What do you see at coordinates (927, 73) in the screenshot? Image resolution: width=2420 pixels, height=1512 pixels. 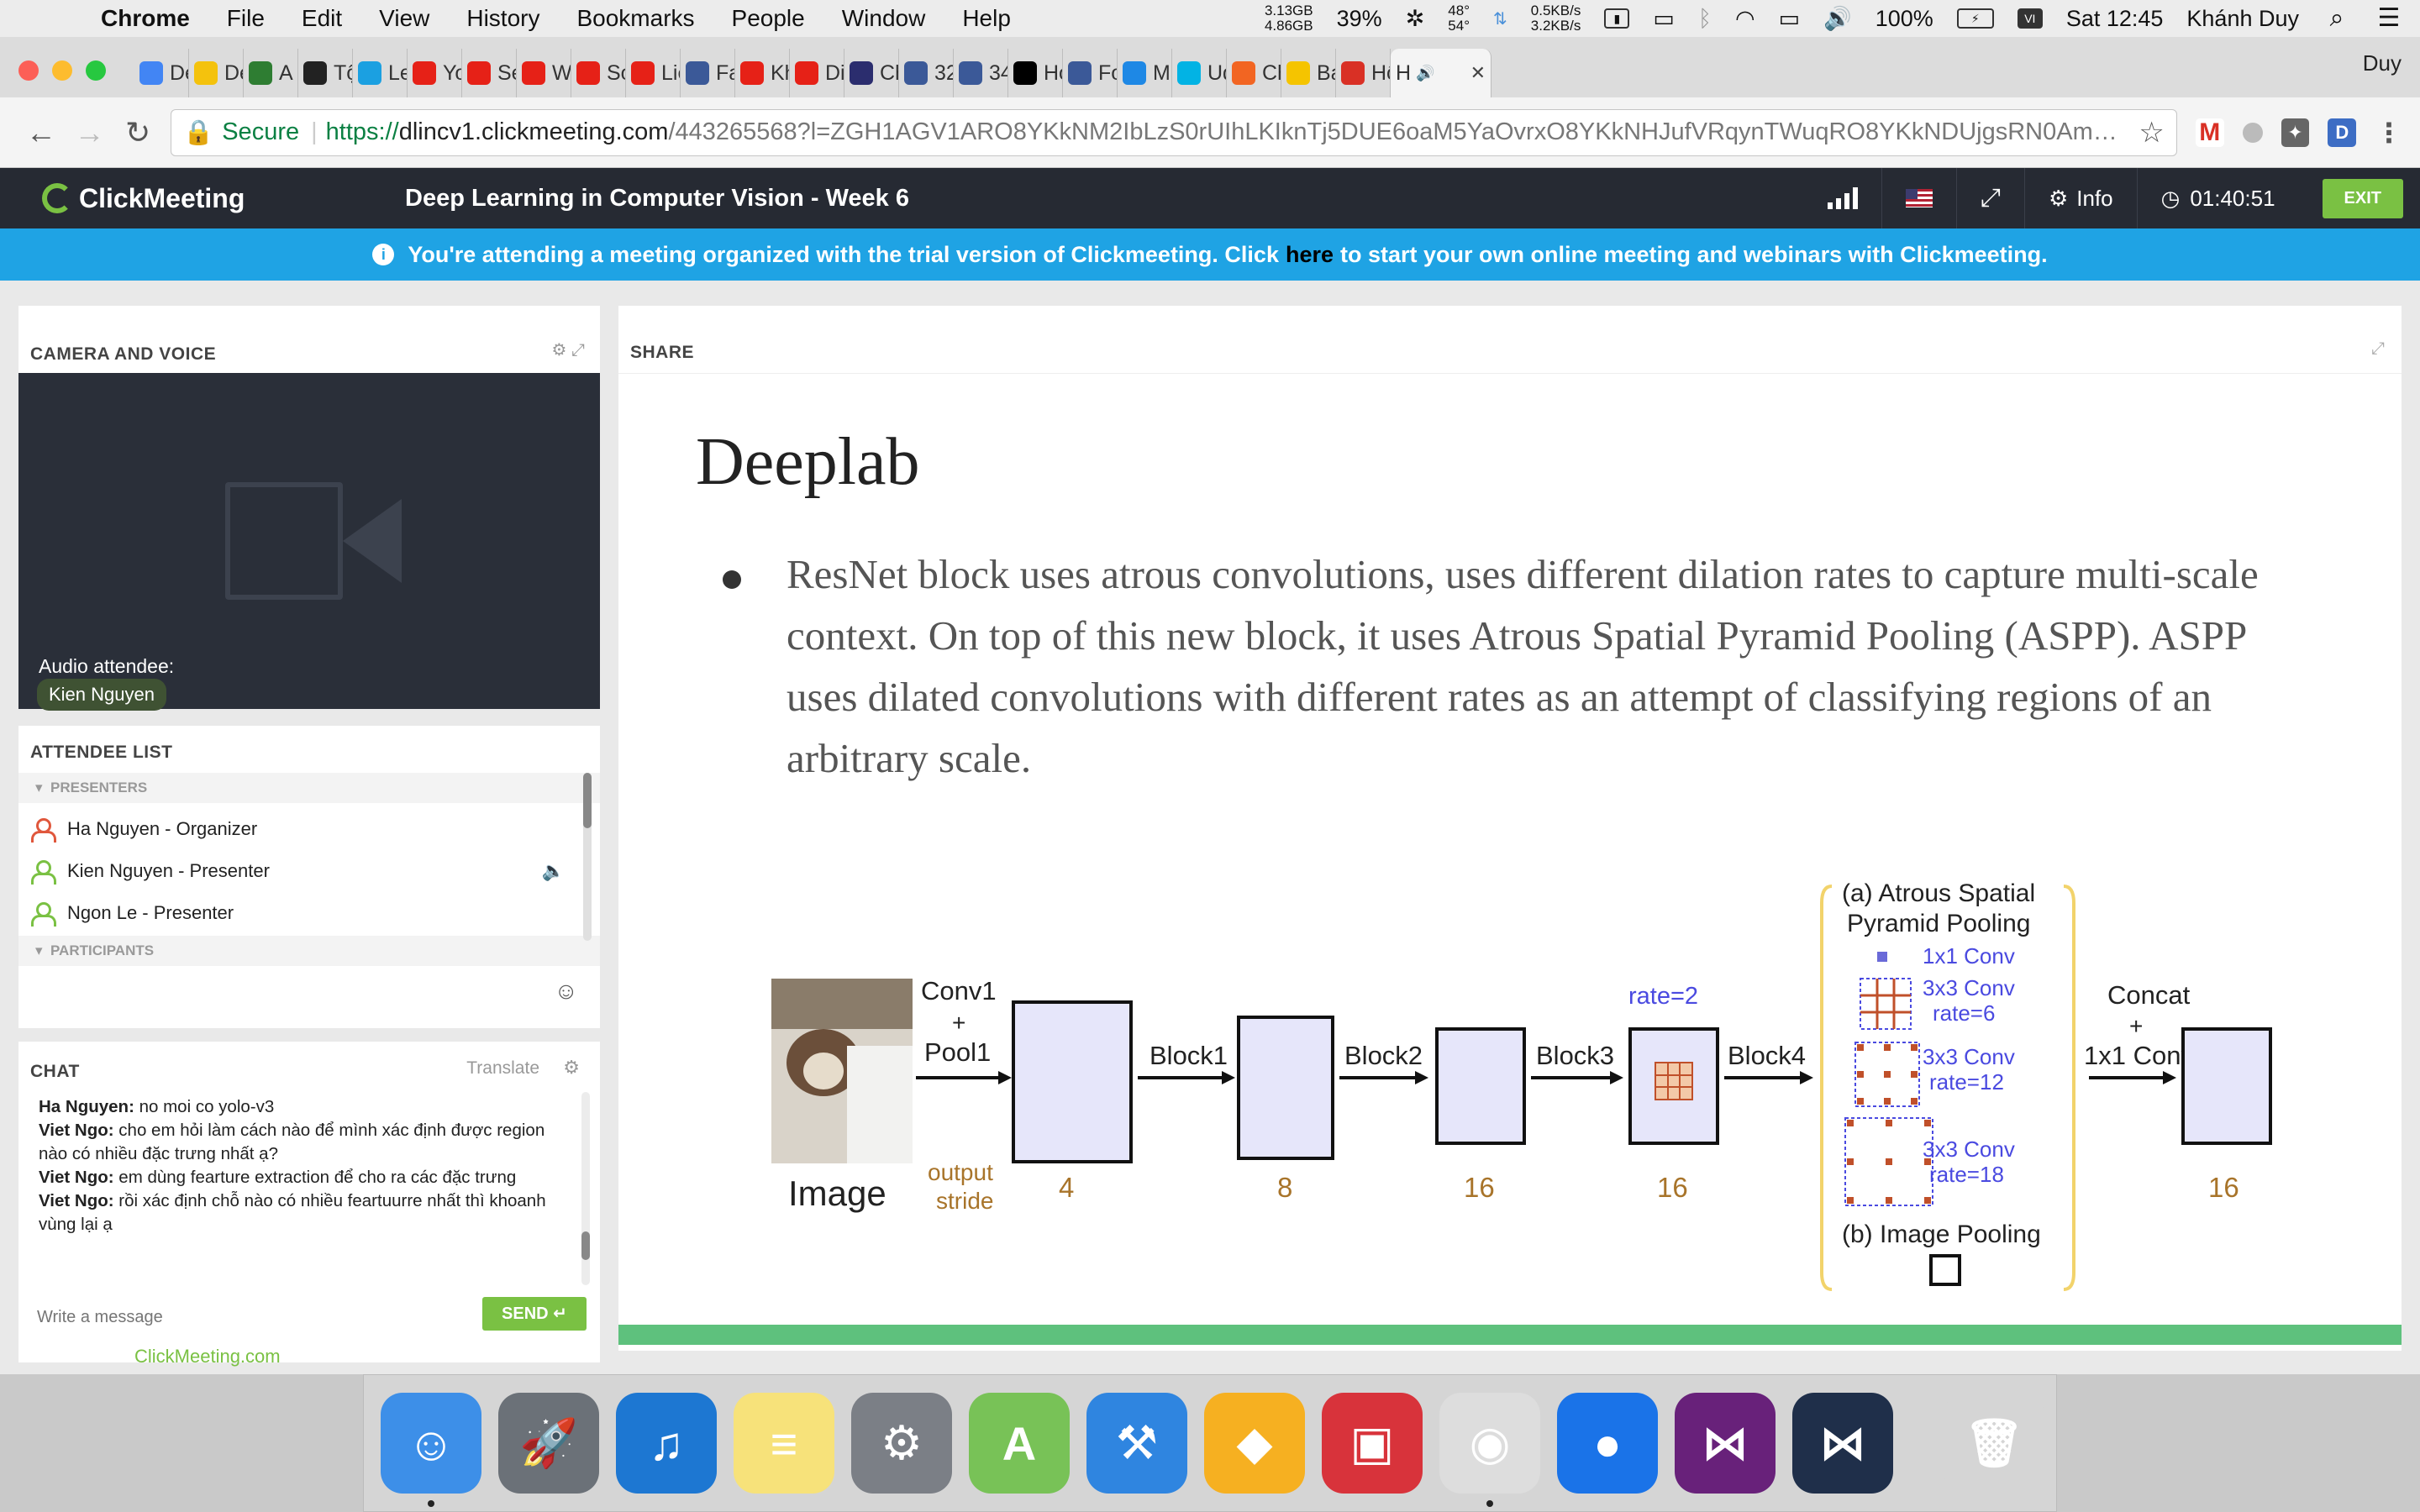 I see `browser-tab: 32` at bounding box center [927, 73].